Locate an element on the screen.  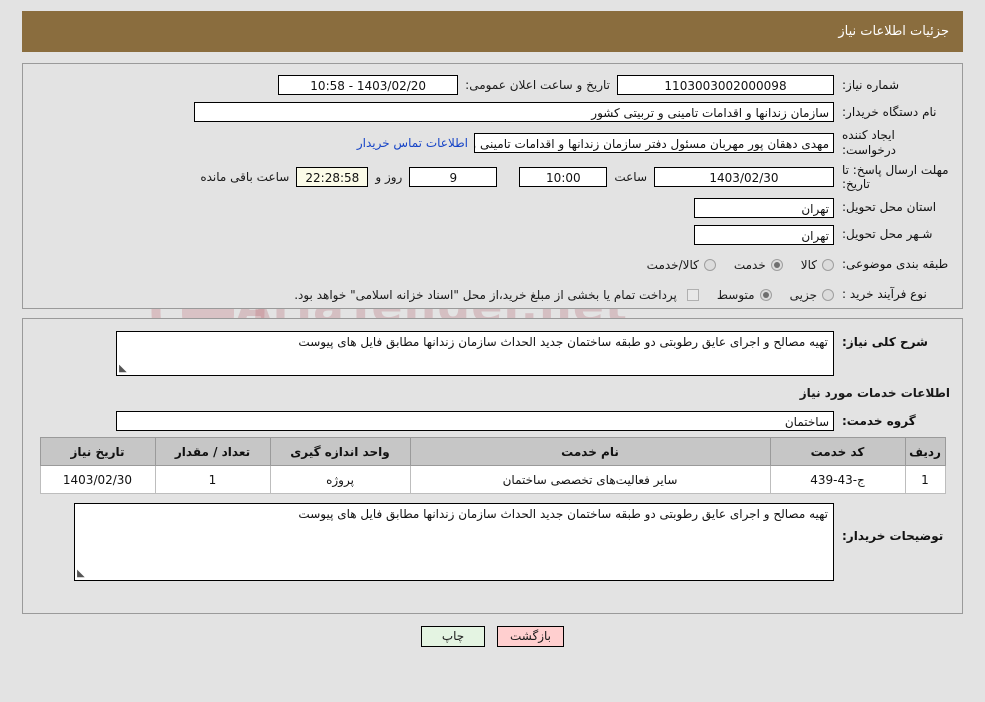
delivery-province-label: استان محل تحویل: is located at coordinates (889, 207).